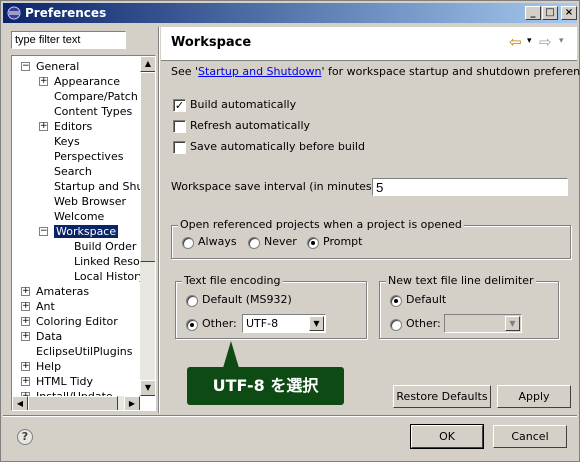 This screenshot has height=462, width=580. Describe the element at coordinates (243, 104) in the screenshot. I see `build-automatically-label: Build automatically` at that location.